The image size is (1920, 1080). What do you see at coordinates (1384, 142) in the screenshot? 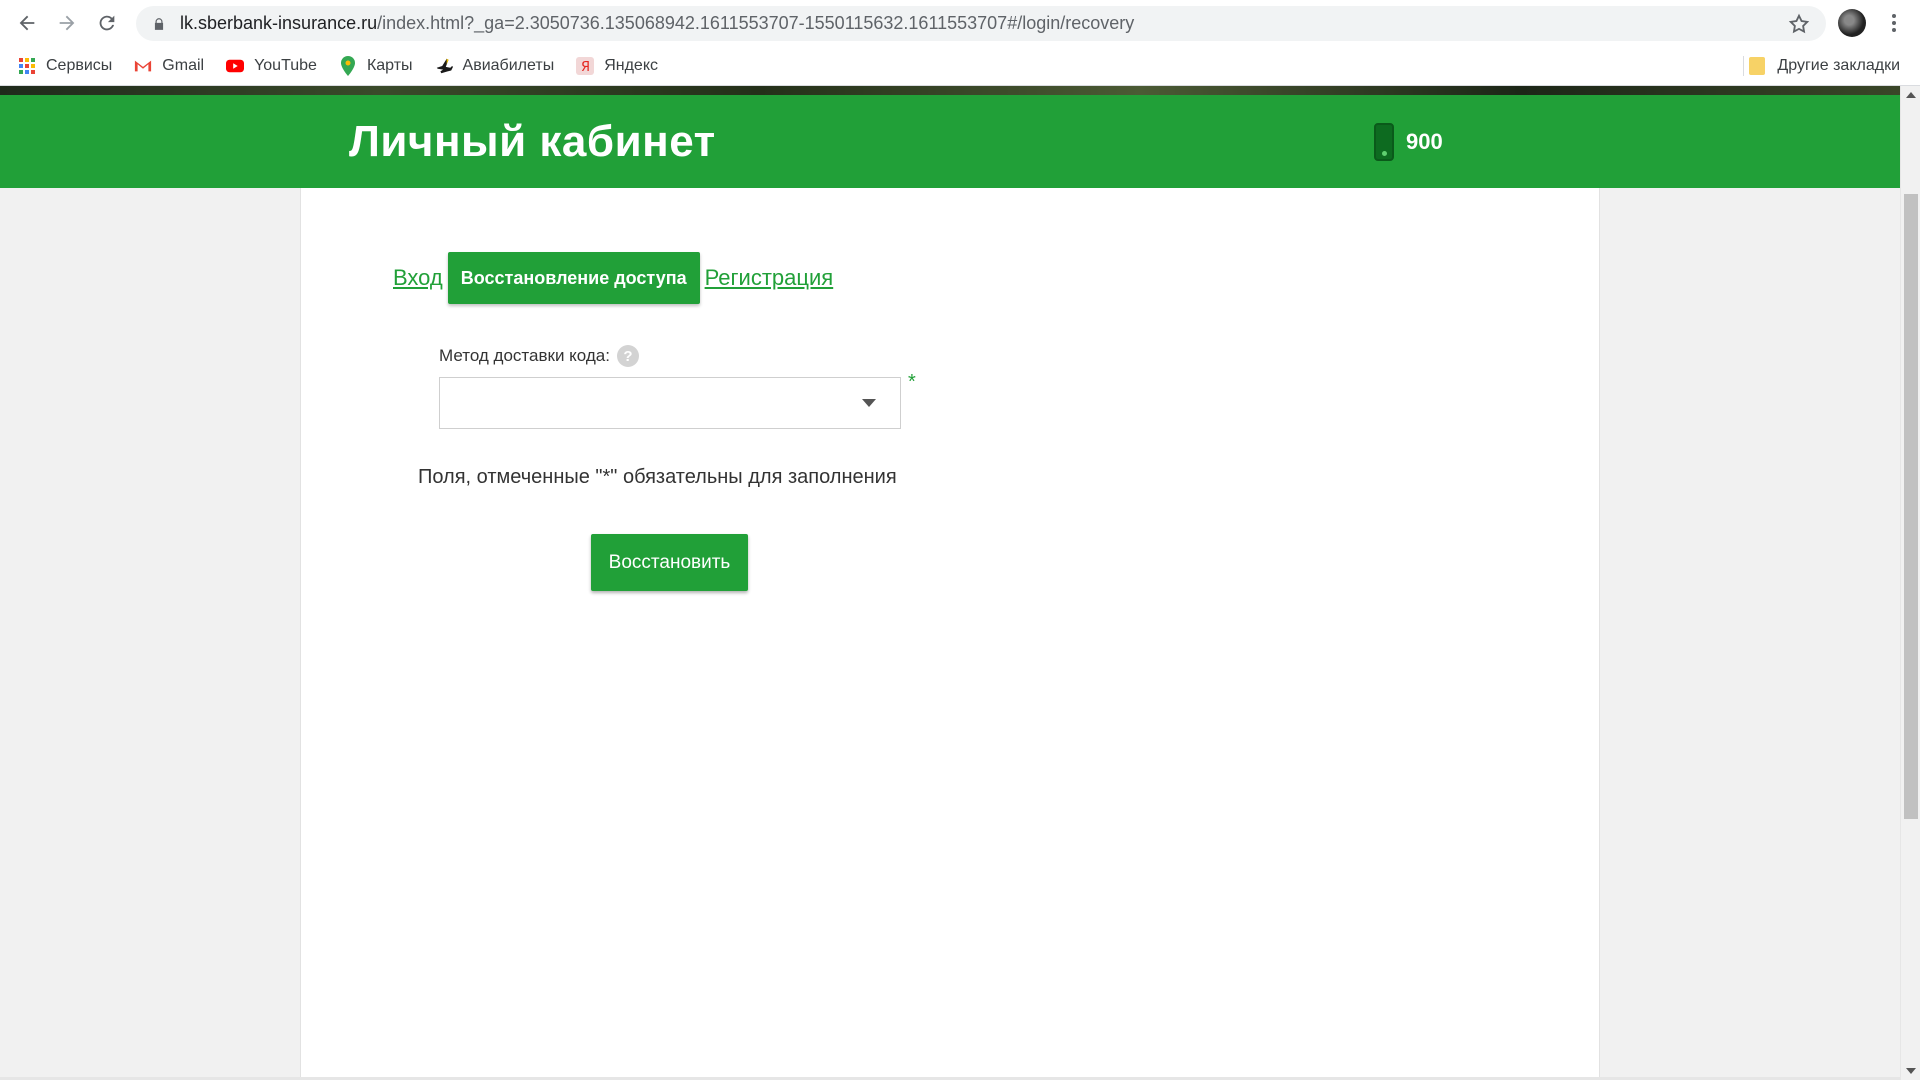
I see `mobile-phone-icon` at bounding box center [1384, 142].